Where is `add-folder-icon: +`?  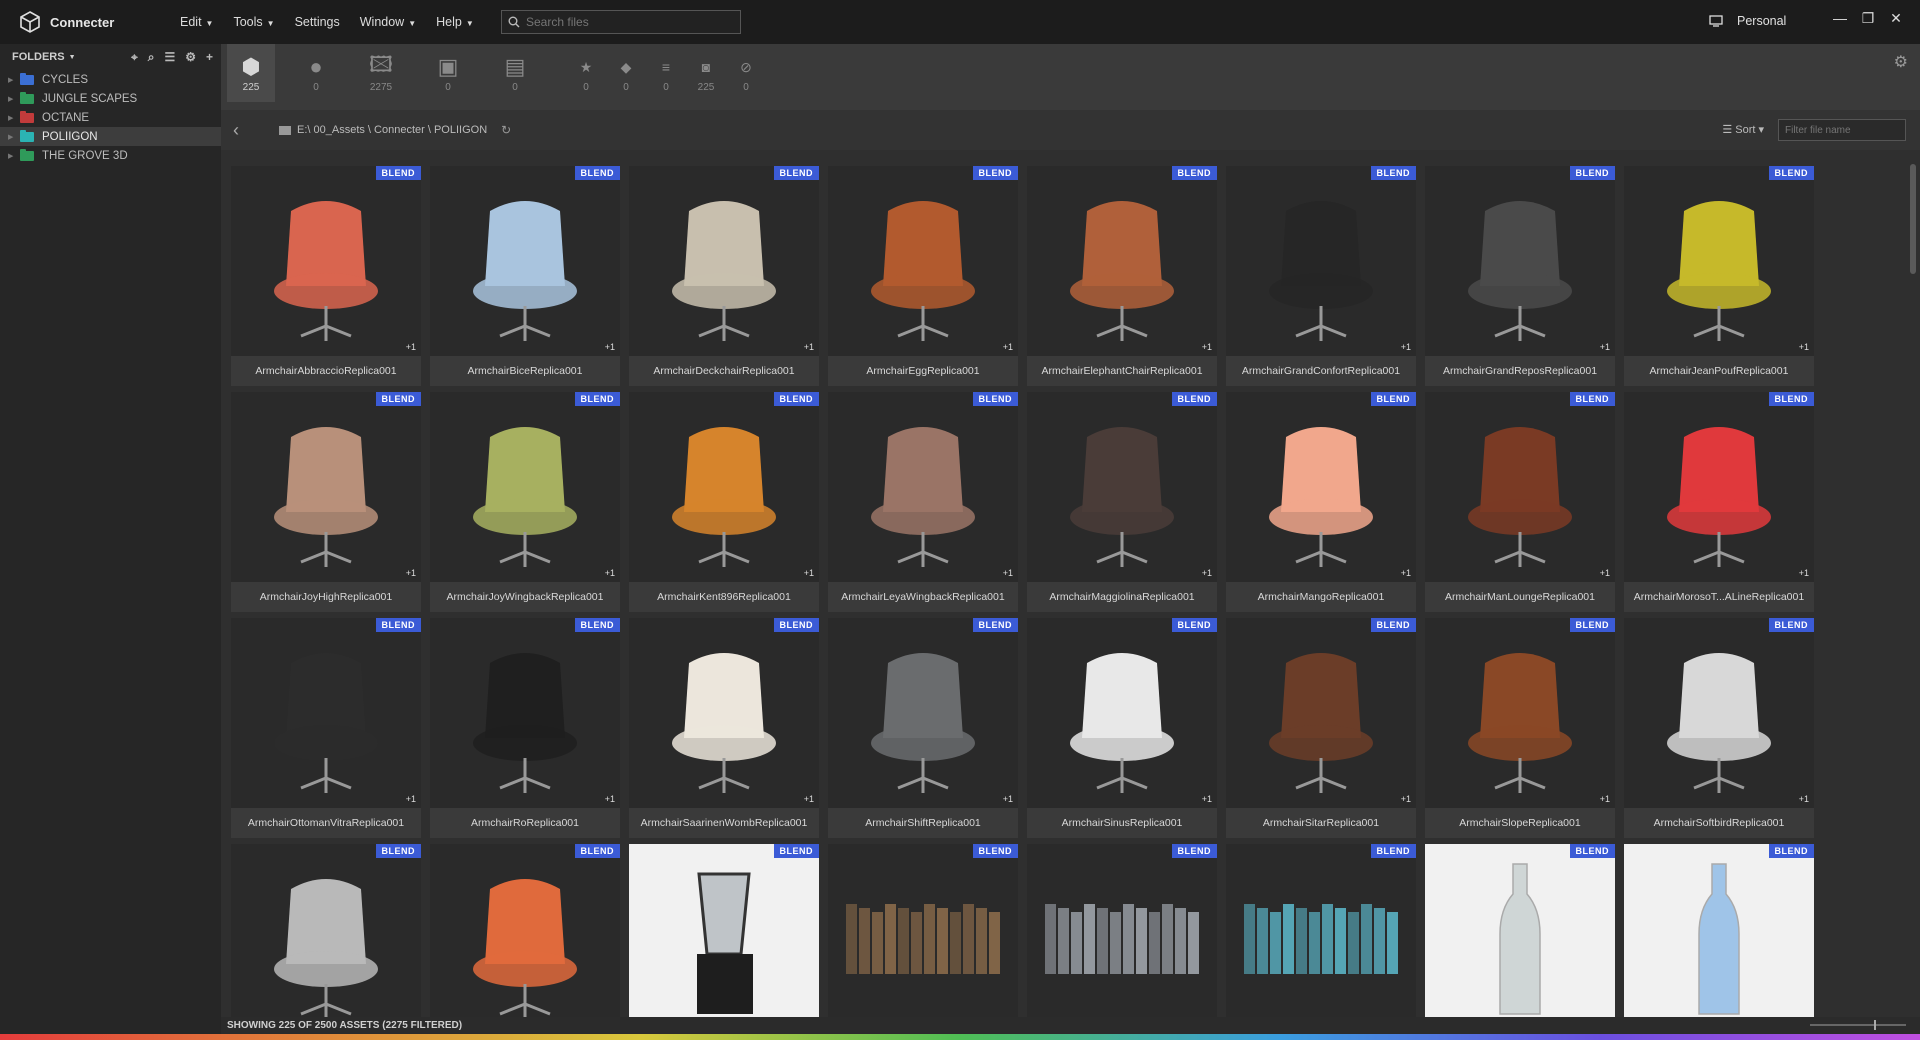 add-folder-icon: + is located at coordinates (209, 57).